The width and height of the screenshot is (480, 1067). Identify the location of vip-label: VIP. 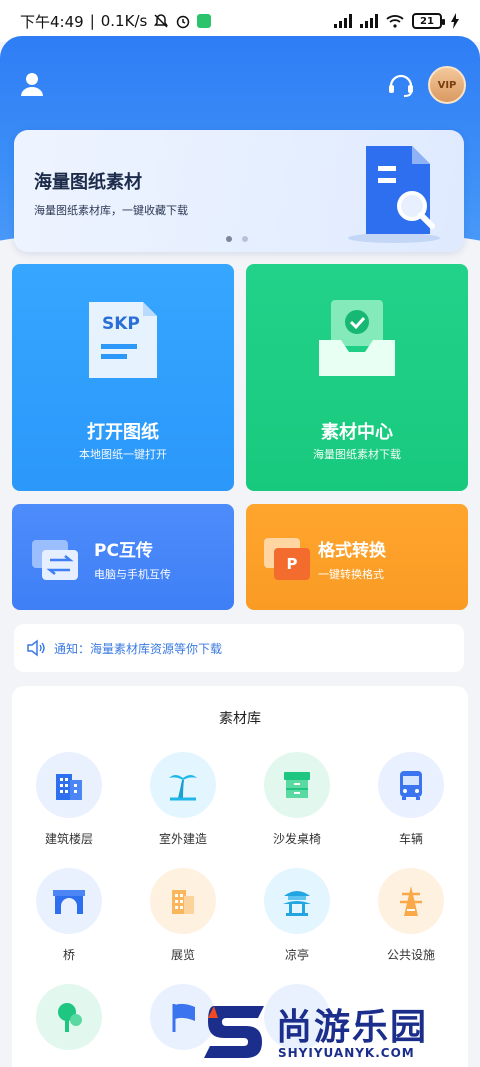
(447, 85).